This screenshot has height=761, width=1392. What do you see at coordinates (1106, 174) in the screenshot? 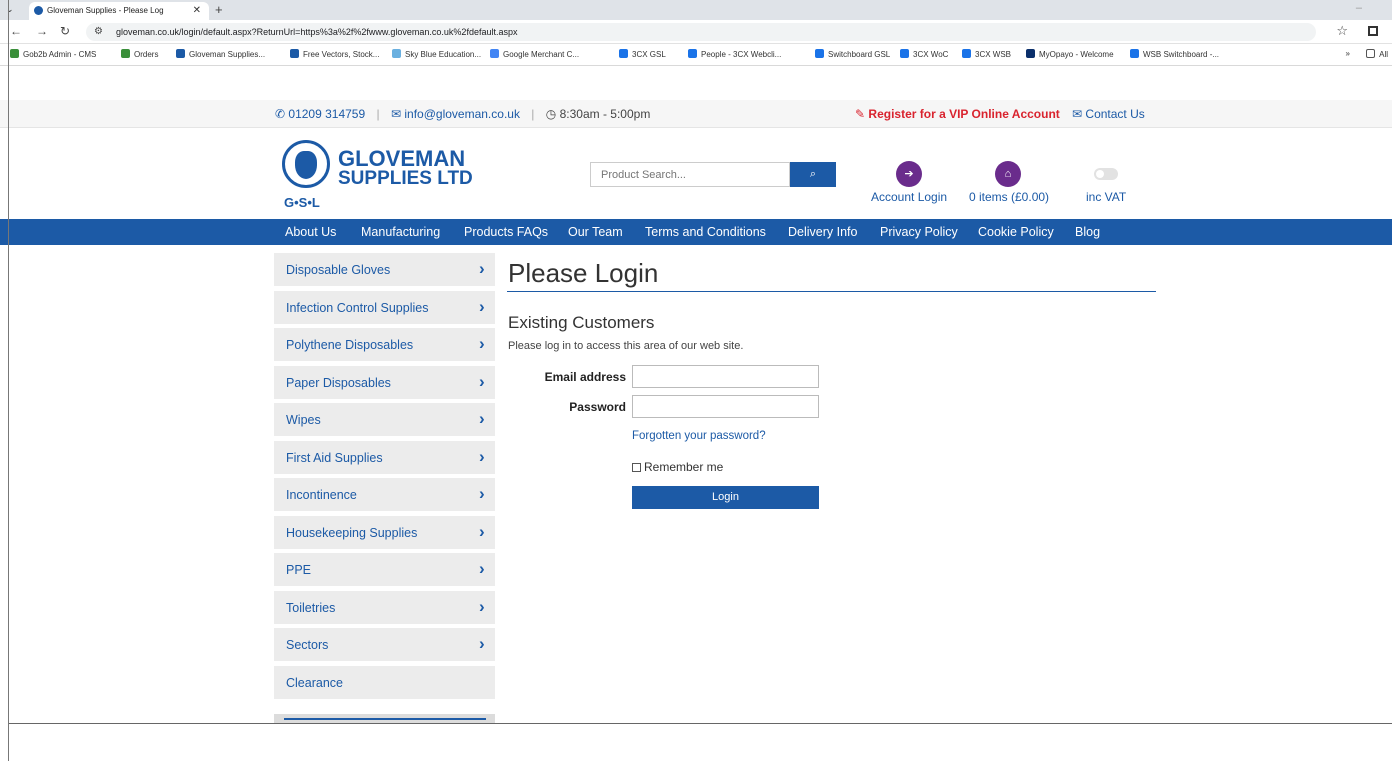
I see `vat-toggle` at bounding box center [1106, 174].